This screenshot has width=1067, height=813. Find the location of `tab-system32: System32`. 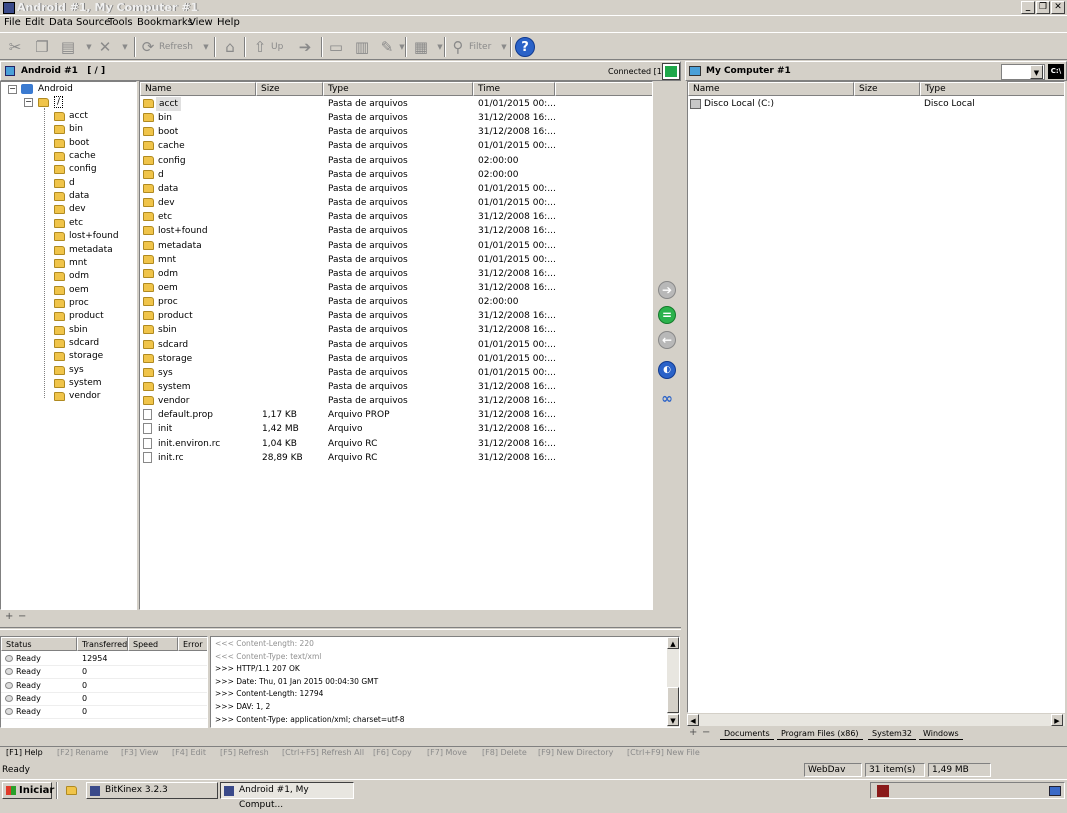

tab-system32: System32 is located at coordinates (892, 734).